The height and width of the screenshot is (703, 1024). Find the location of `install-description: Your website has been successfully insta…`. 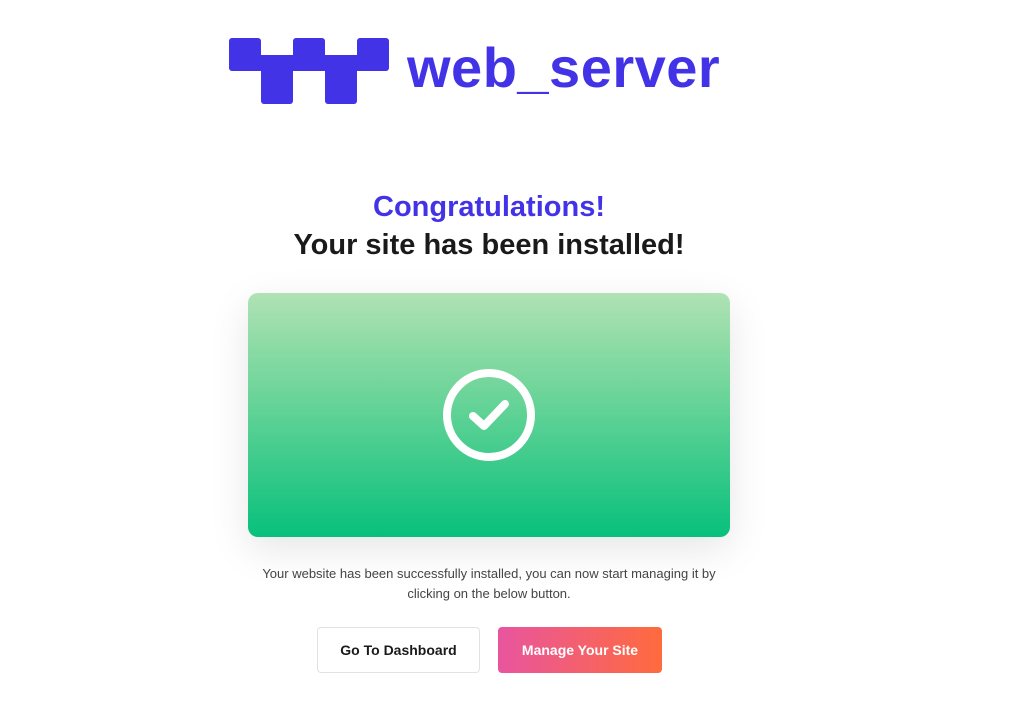

install-description: Your website has been successfully insta… is located at coordinates (489, 583).